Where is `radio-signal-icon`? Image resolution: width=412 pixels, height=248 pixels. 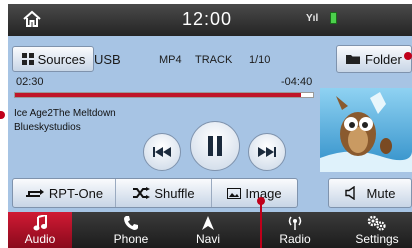 radio-signal-icon is located at coordinates (295, 223).